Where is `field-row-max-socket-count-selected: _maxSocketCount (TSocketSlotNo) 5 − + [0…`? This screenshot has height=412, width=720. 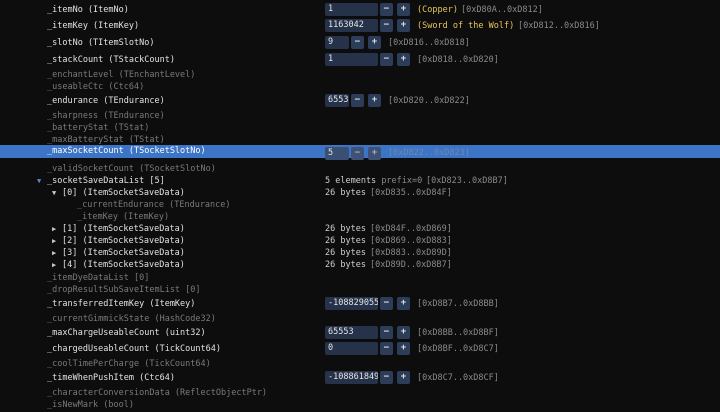 field-row-max-socket-count-selected: _maxSocketCount (TSocketSlotNo) 5 − + [0… is located at coordinates (360, 152).